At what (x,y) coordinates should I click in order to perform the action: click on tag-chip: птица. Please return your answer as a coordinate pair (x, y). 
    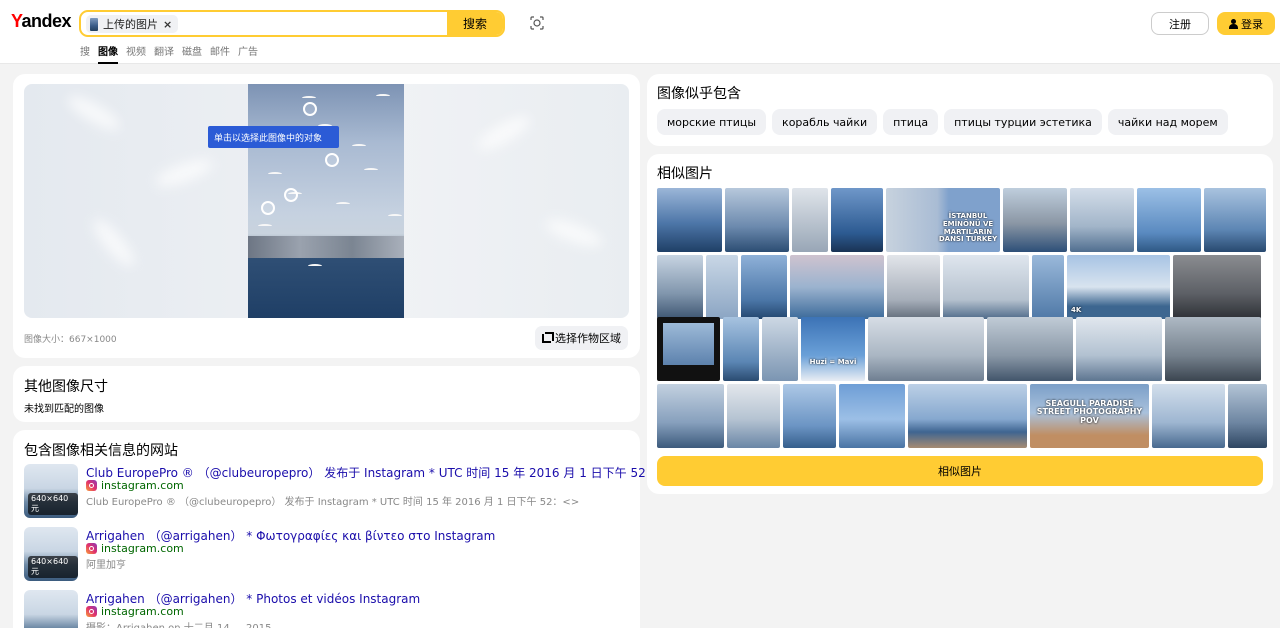
    Looking at the image, I should click on (911, 122).